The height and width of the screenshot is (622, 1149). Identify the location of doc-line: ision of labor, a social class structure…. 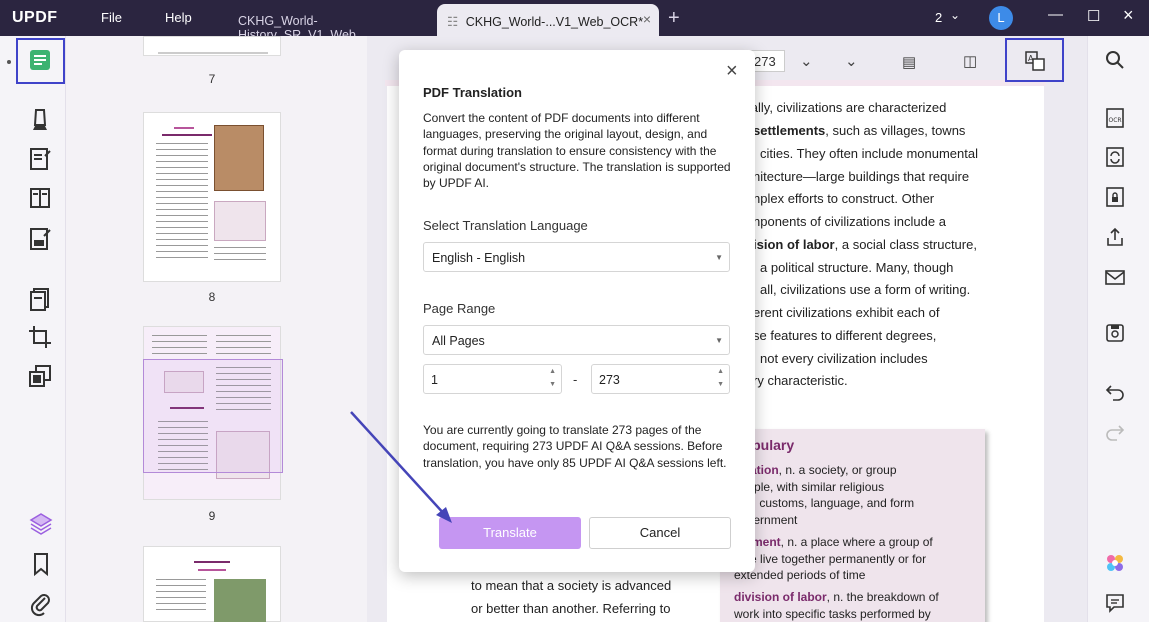
(865, 244).